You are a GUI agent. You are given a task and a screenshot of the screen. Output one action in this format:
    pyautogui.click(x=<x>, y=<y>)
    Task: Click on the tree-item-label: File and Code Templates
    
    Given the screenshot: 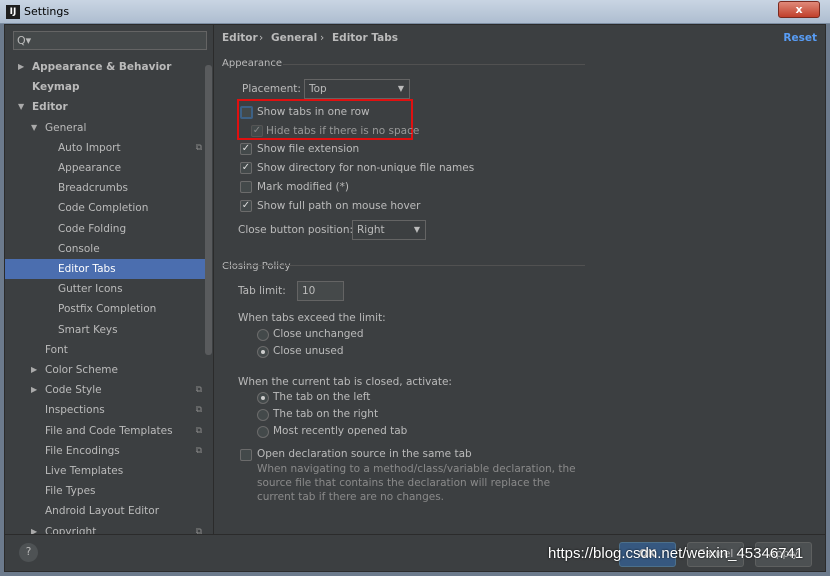 What is the action you would take?
    pyautogui.click(x=109, y=430)
    